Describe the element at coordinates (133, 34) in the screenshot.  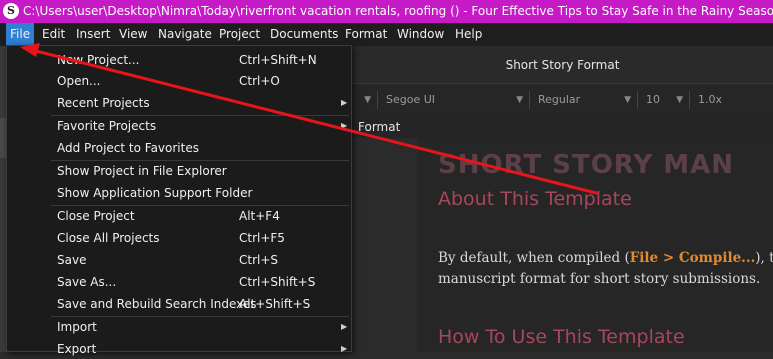
I see `menu-view: View` at that location.